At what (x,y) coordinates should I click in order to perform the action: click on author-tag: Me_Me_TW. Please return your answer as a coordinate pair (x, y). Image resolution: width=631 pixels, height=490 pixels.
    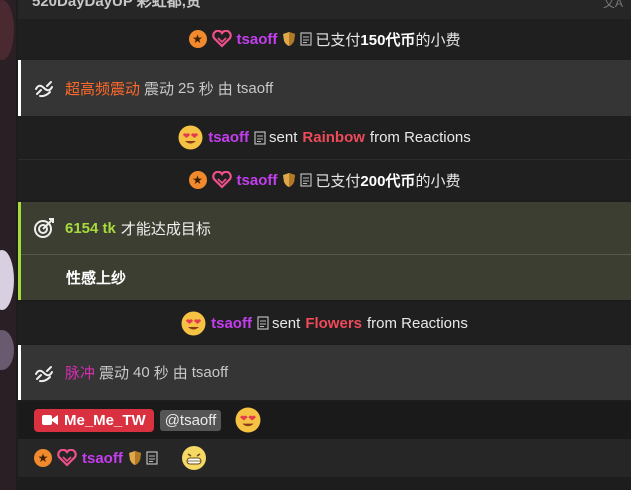
    Looking at the image, I should click on (94, 420).